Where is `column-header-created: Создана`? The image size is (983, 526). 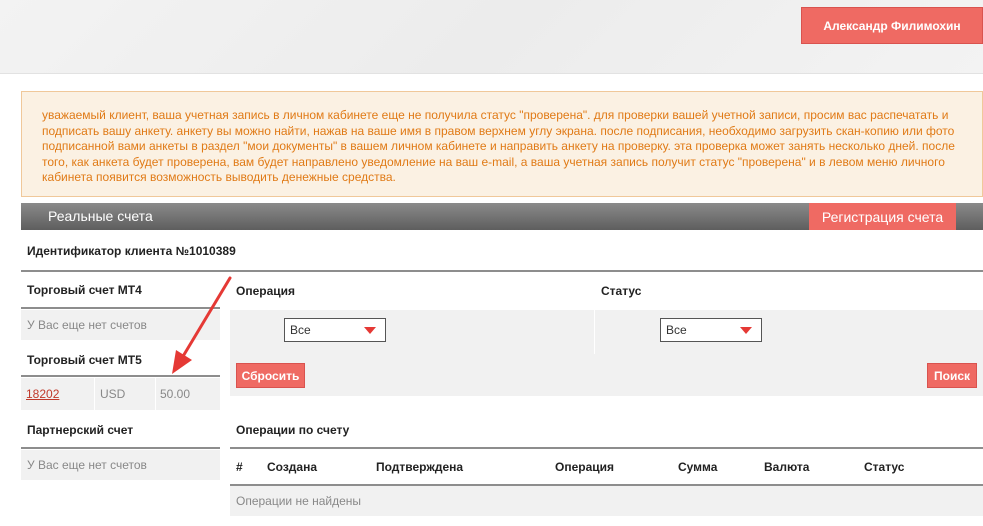
column-header-created: Создана is located at coordinates (292, 467).